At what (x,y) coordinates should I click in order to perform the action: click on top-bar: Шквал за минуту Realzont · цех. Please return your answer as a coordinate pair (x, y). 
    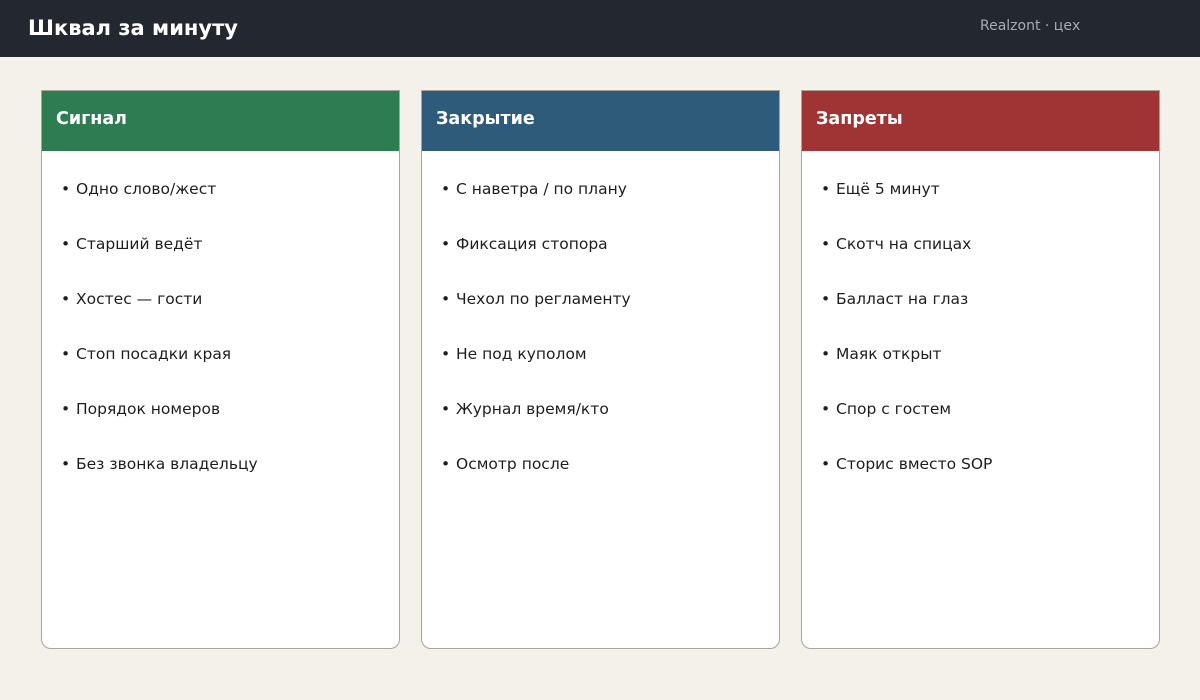
    Looking at the image, I should click on (600, 28).